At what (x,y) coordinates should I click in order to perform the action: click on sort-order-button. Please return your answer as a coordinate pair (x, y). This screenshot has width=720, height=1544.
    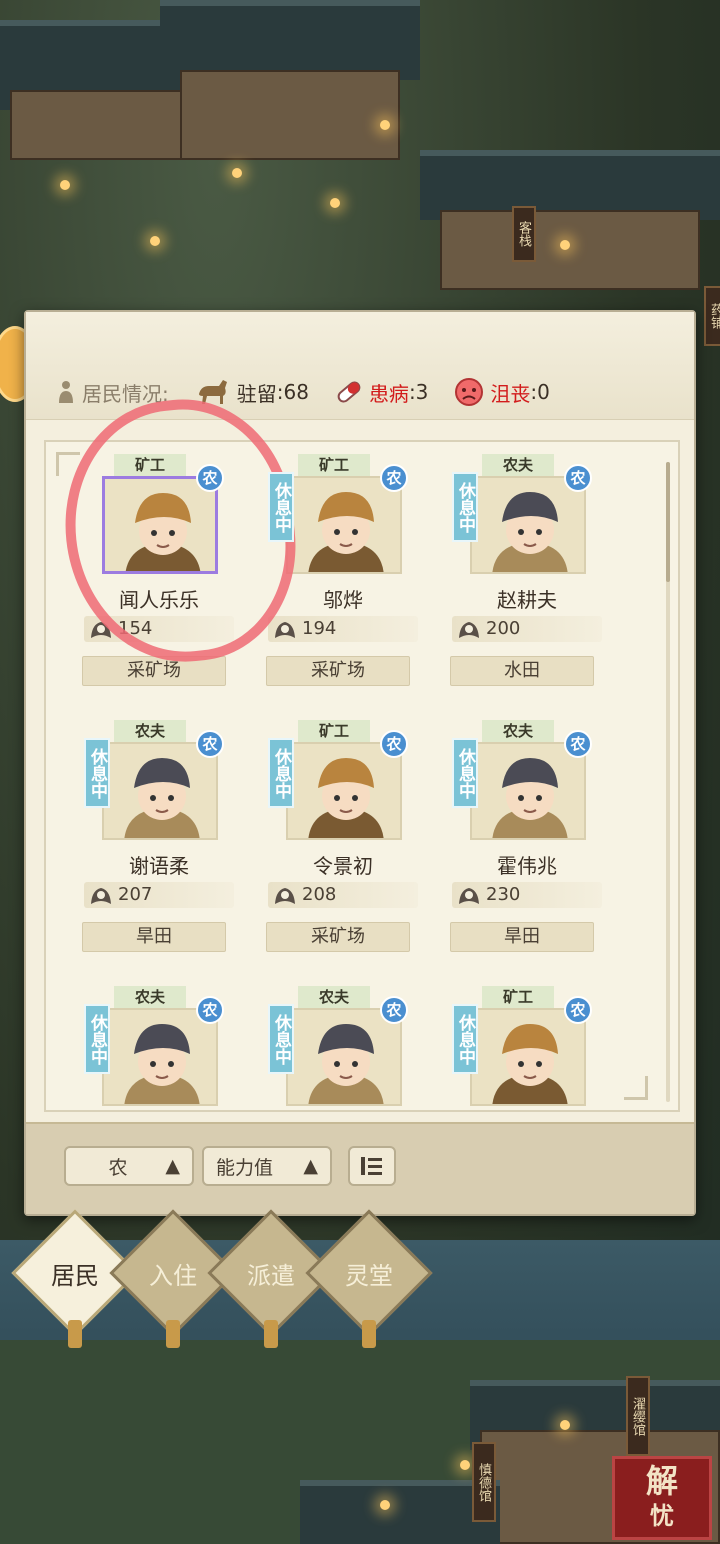
    Looking at the image, I should click on (372, 1166).